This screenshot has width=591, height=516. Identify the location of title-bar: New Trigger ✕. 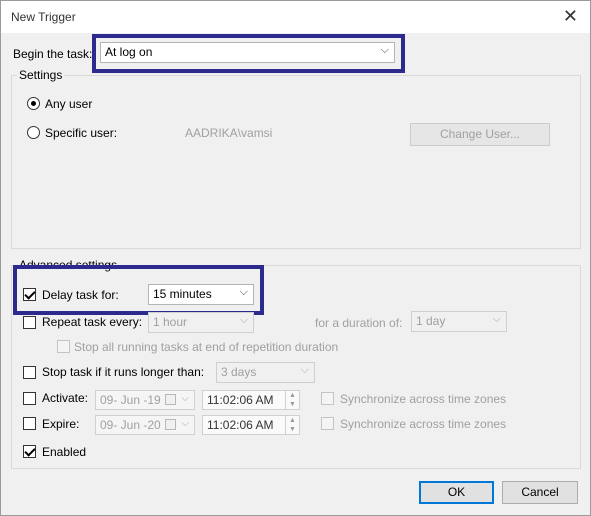
(295, 17).